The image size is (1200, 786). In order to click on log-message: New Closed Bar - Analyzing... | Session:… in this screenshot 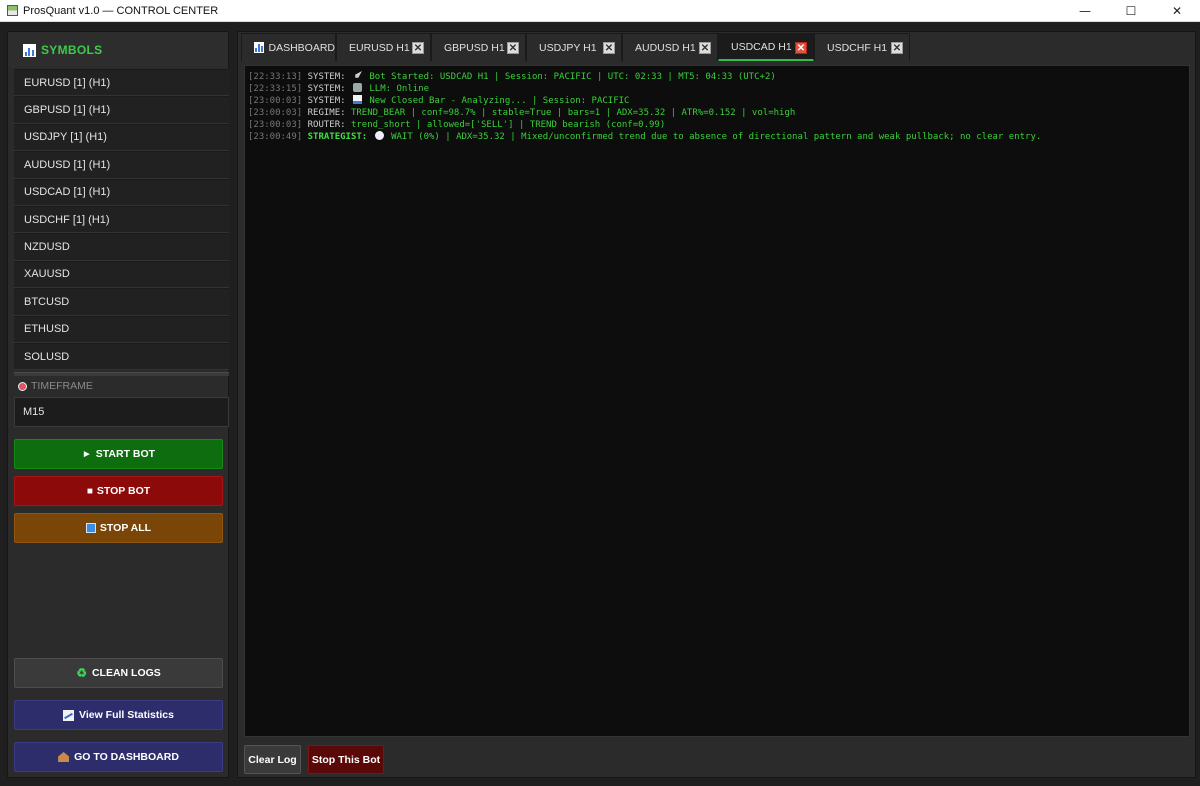, I will do `click(499, 101)`.